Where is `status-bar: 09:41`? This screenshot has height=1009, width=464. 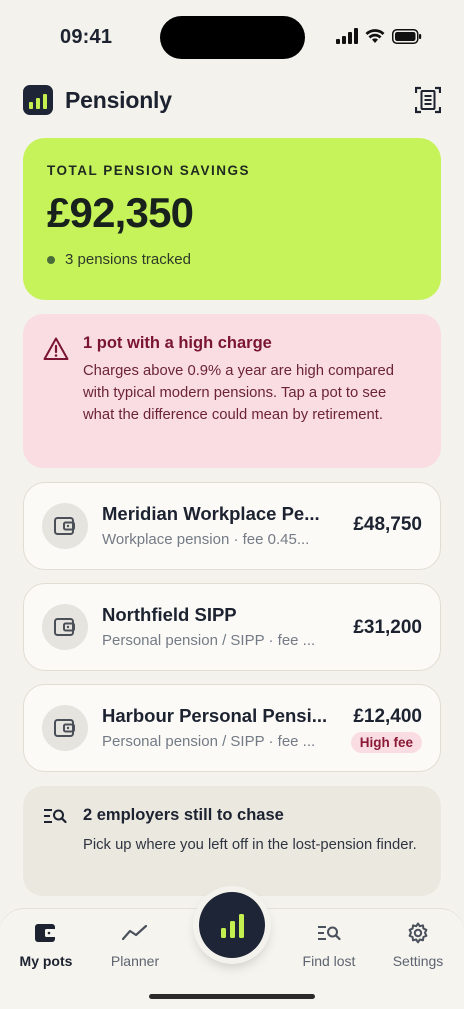 status-bar: 09:41 is located at coordinates (232, 38).